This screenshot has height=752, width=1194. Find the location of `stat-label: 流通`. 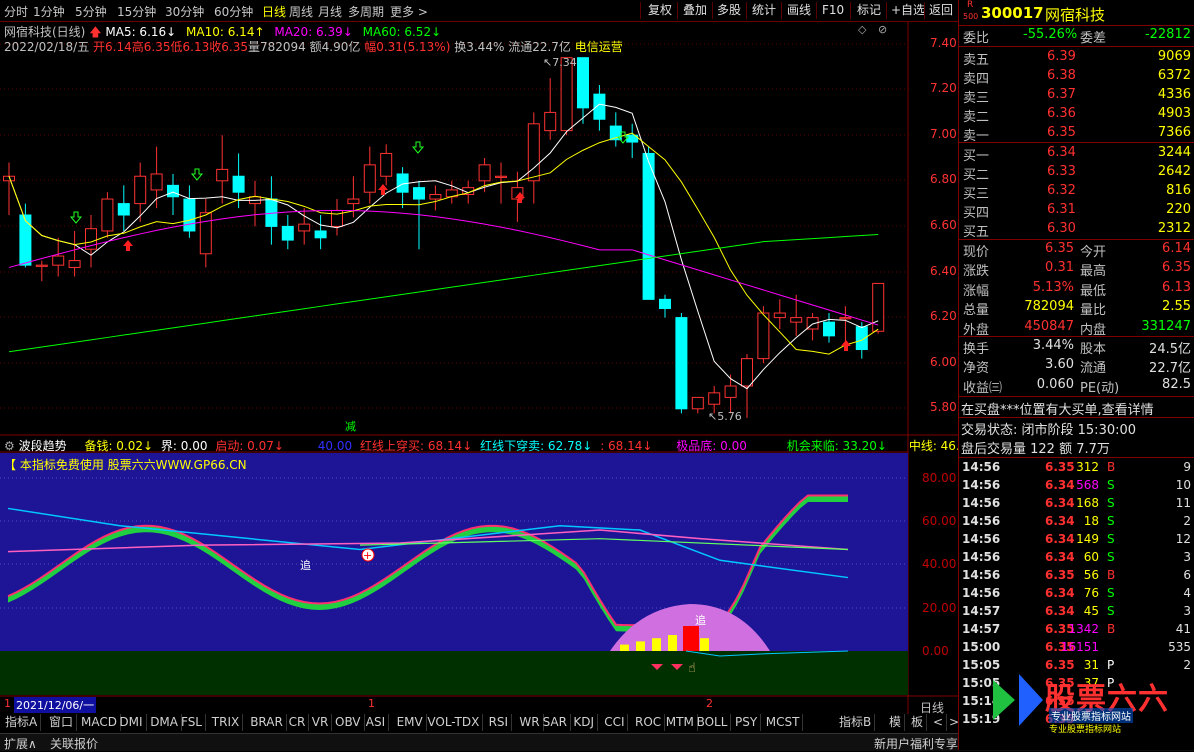

stat-label: 流通 is located at coordinates (1093, 369).